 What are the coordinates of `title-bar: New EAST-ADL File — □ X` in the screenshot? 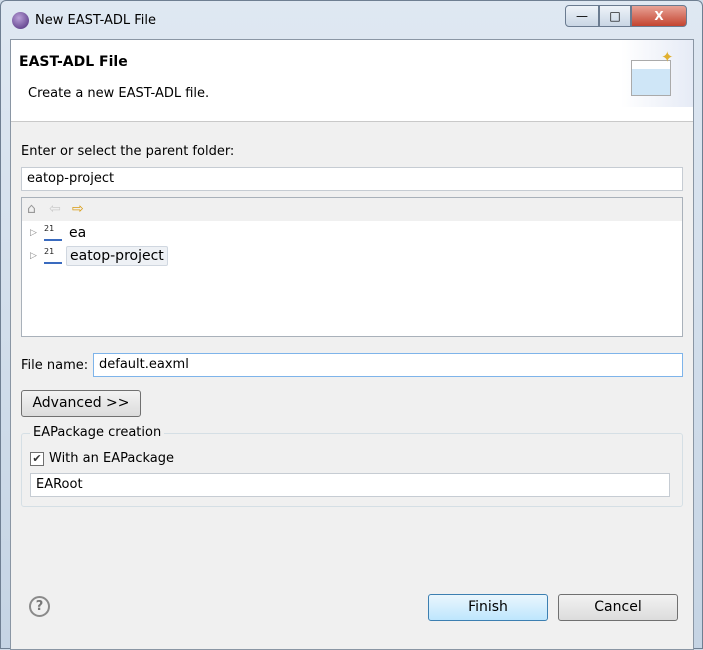 It's located at (352, 20).